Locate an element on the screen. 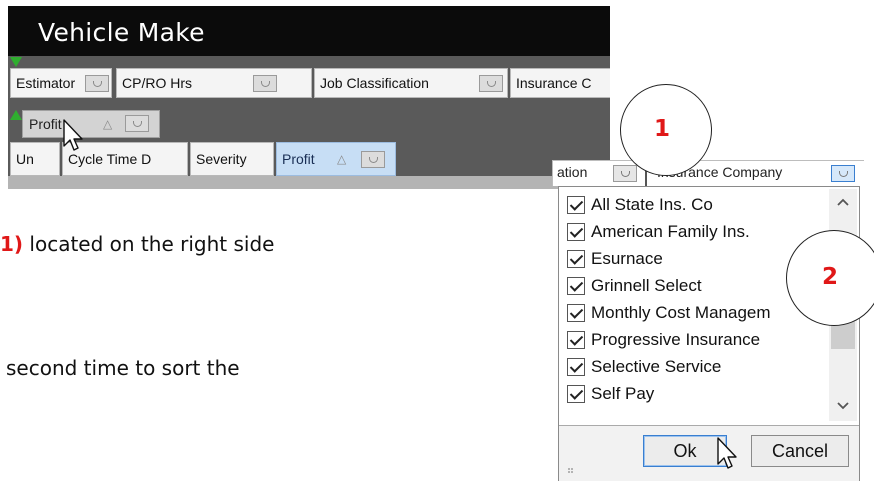 This screenshot has height=485, width=874. group-header-estimator: Estimator is located at coordinates (61, 83).